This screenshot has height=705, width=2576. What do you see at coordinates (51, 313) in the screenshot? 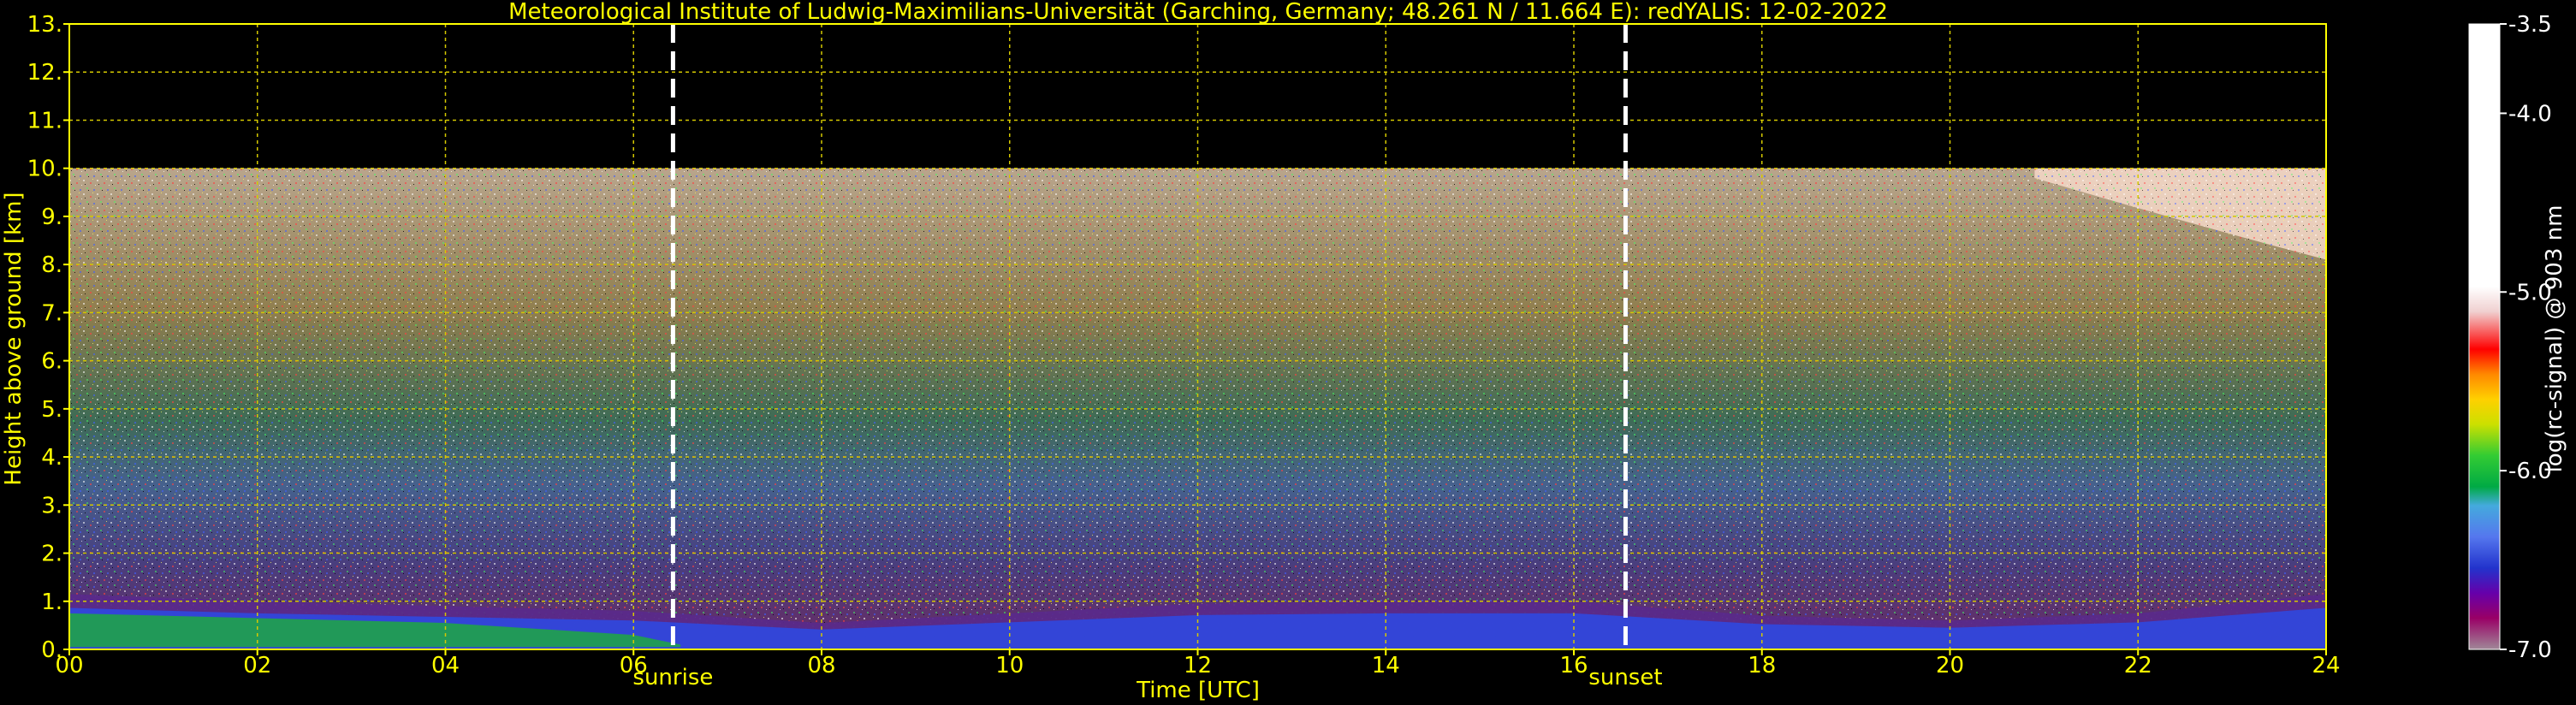
I see `y-tick-label: 7.` at bounding box center [51, 313].